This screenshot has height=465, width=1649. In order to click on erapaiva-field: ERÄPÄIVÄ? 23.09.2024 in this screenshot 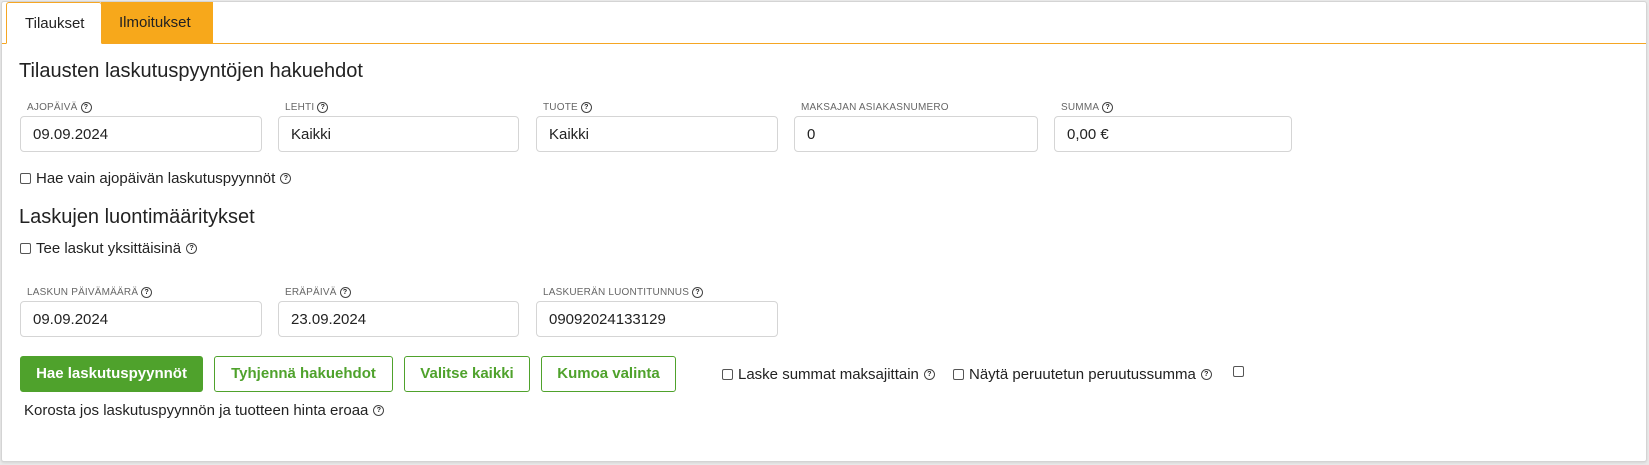, I will do `click(398, 312)`.